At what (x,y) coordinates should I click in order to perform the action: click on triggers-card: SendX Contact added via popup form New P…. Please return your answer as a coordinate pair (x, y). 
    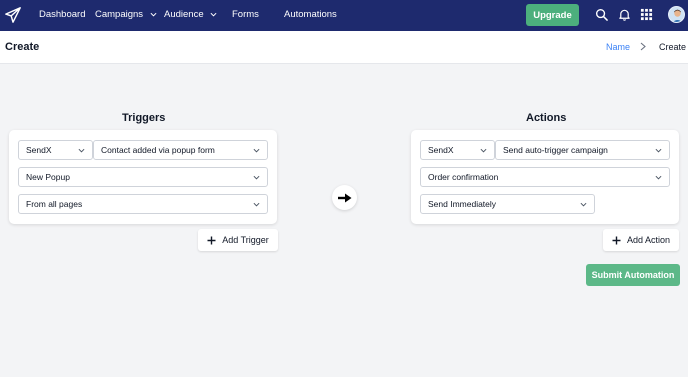
    Looking at the image, I should click on (143, 177).